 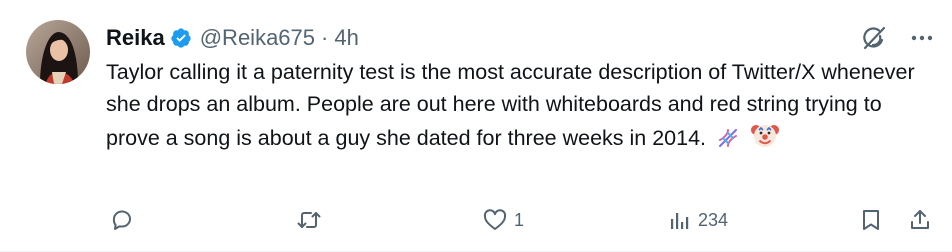 I want to click on views-button: 234, so click(x=698, y=220).